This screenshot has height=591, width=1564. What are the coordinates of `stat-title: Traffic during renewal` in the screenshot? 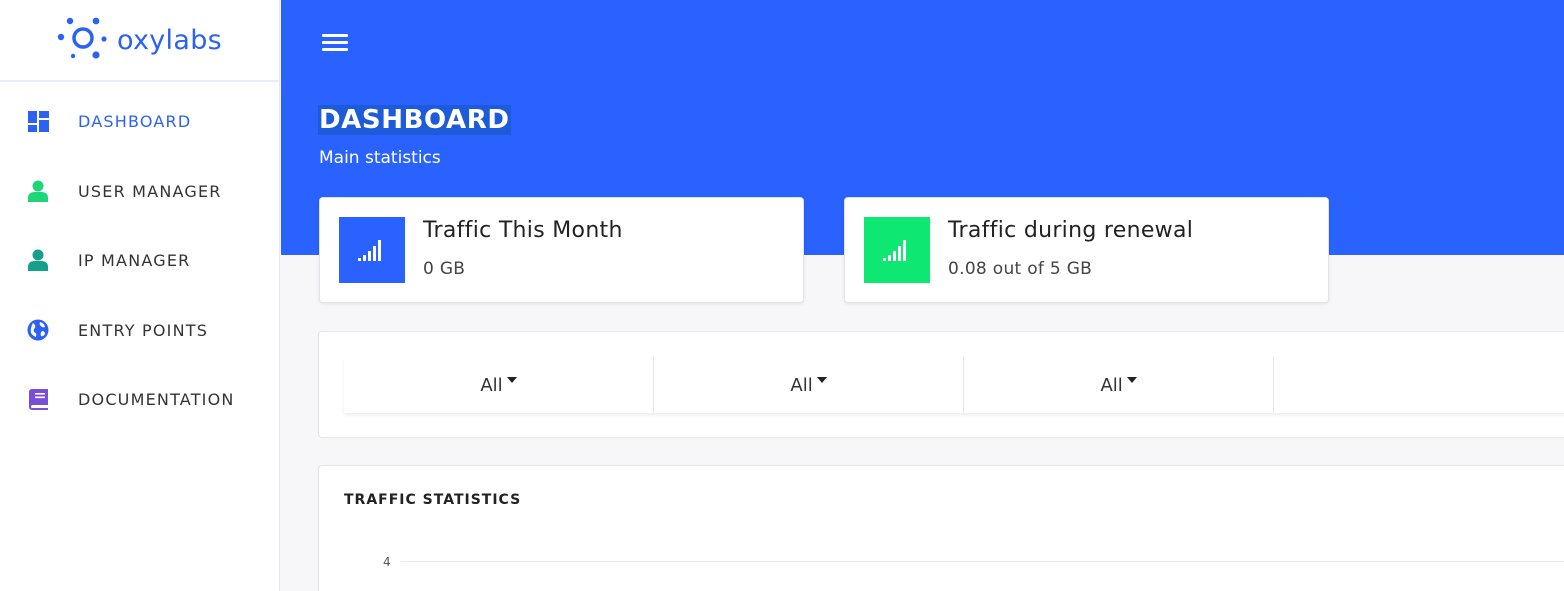 It's located at (1071, 230).